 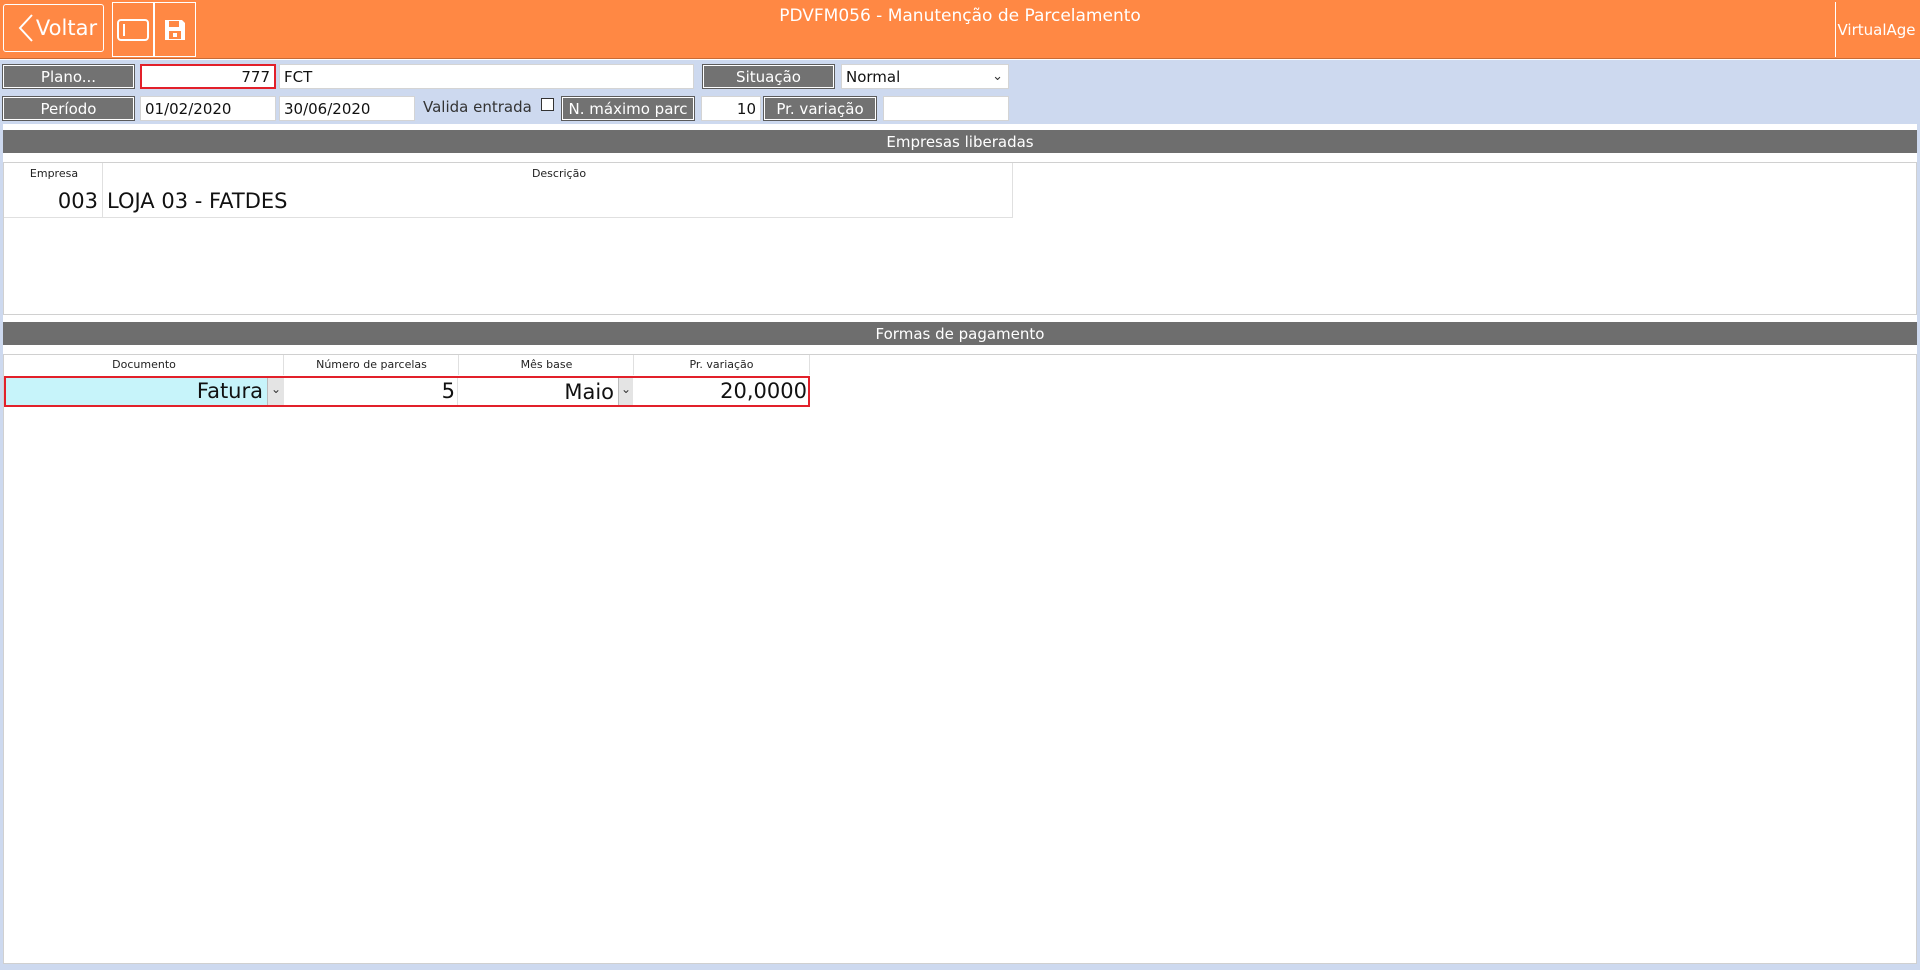 What do you see at coordinates (197, 201) in the screenshot?
I see `empresa-desc-cell: LOJA 03 - FATDES` at bounding box center [197, 201].